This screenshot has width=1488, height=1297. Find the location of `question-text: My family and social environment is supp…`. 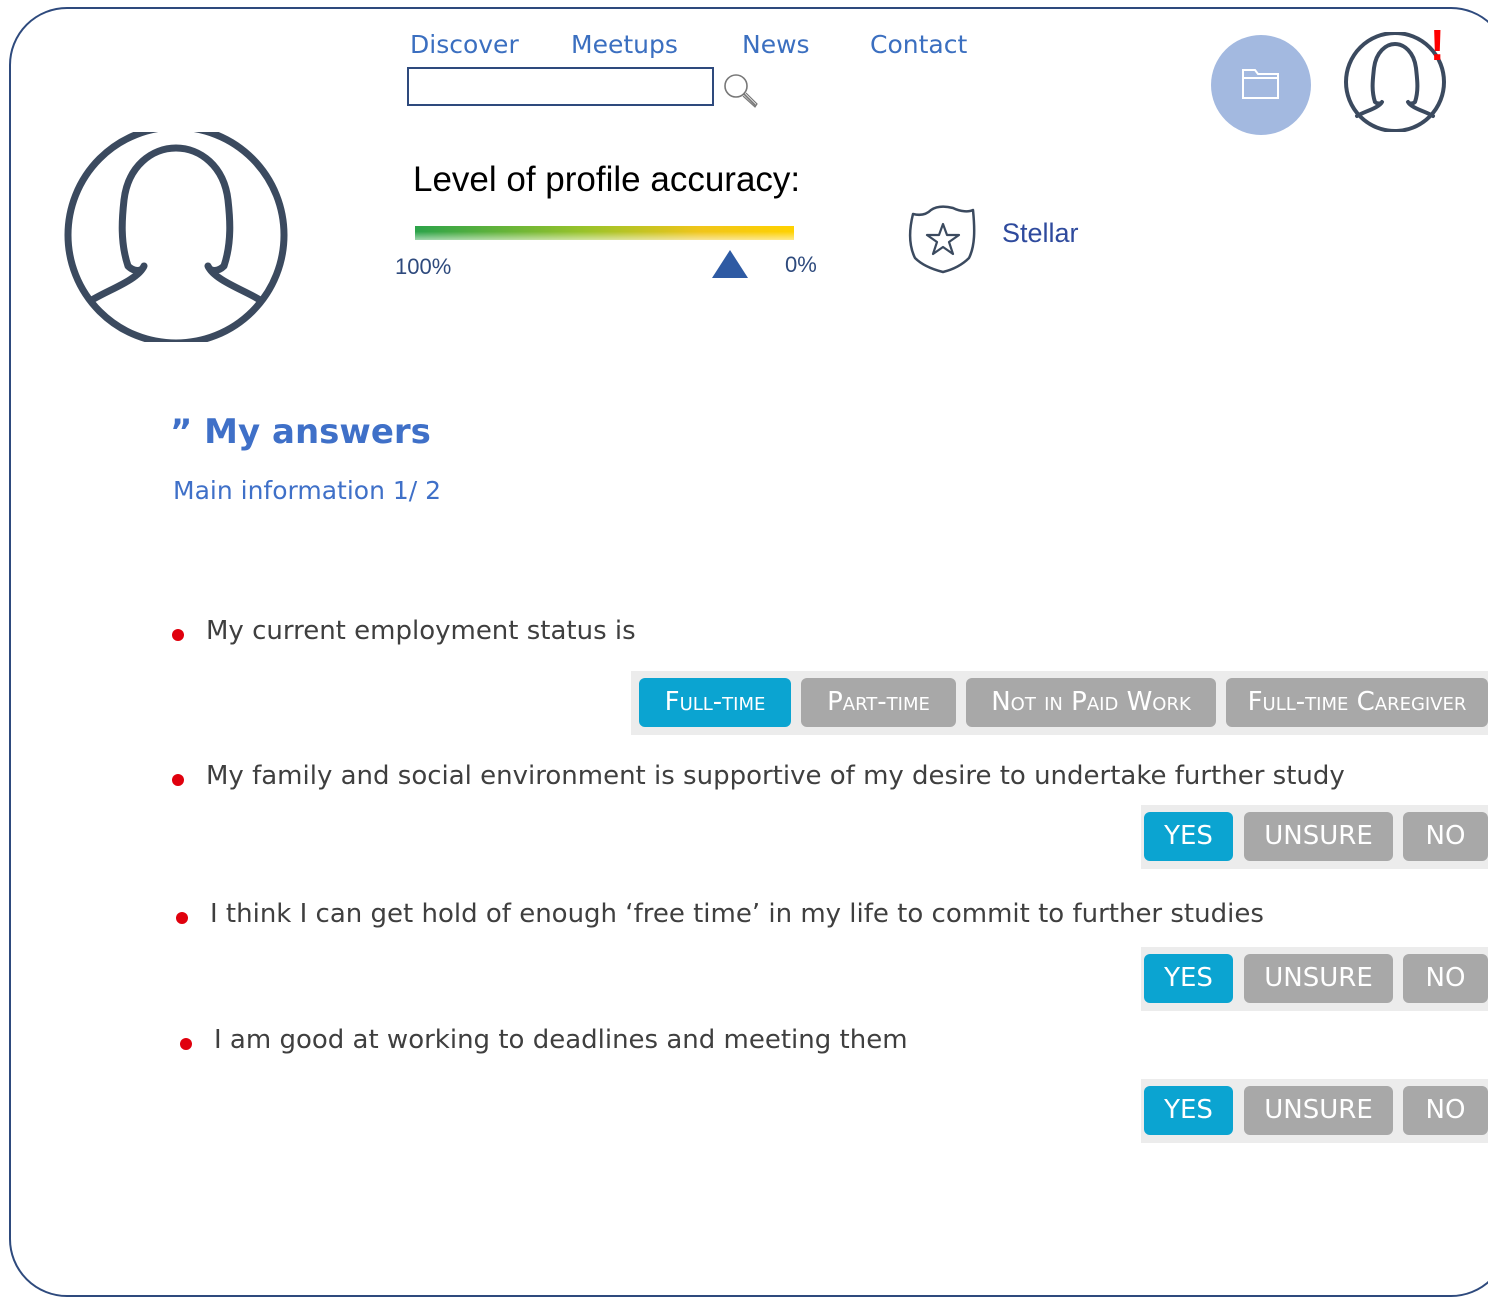

question-text: My family and social environment is supp… is located at coordinates (775, 776).